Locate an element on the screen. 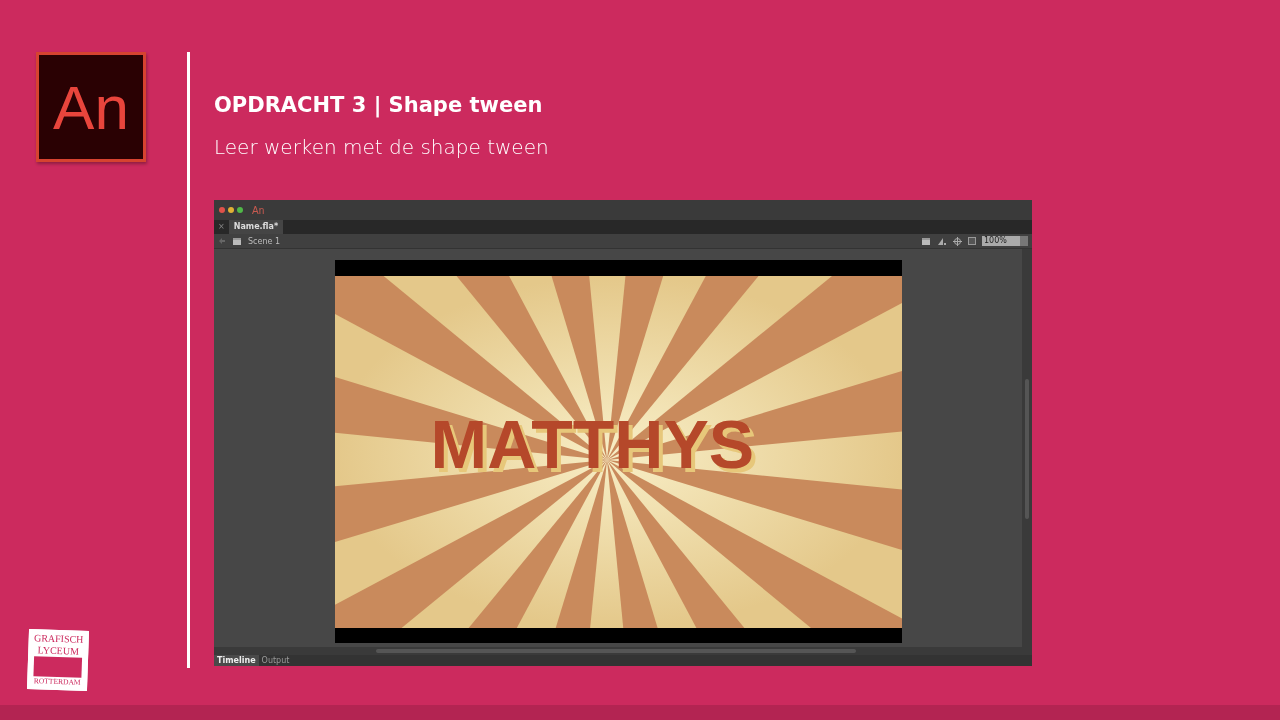 This screenshot has width=1280, height=720. logo-window is located at coordinates (58, 667).